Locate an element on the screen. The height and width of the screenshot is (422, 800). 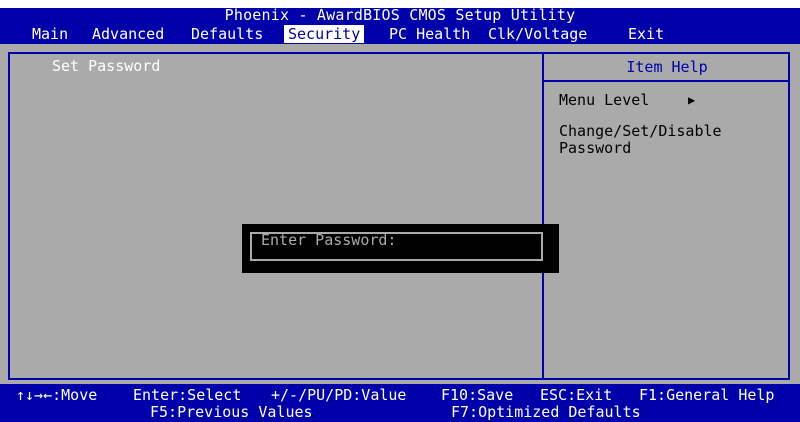
item-help-title: Item Help is located at coordinates (667, 67).